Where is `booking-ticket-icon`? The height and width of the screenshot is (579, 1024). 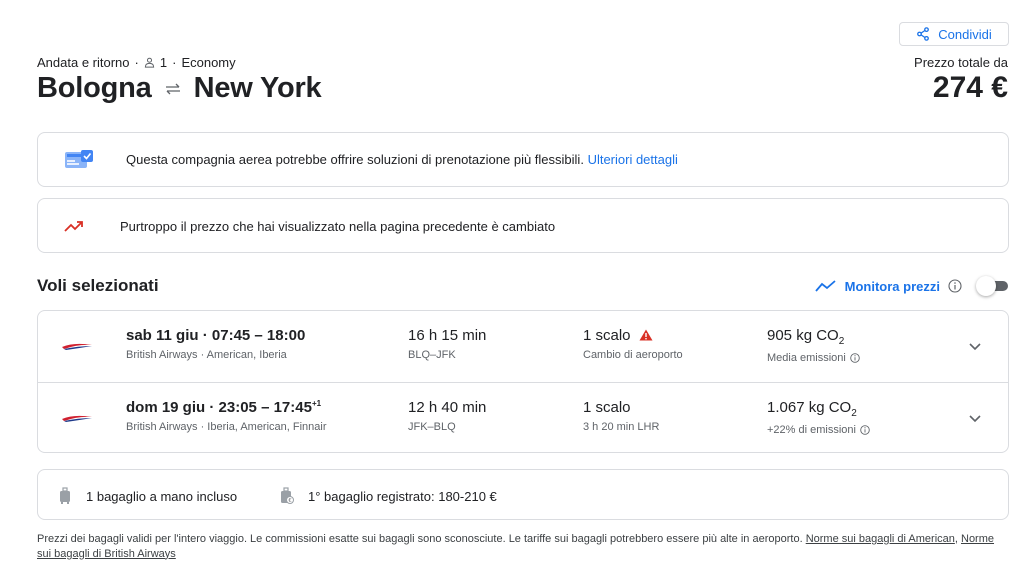 booking-ticket-icon is located at coordinates (79, 159).